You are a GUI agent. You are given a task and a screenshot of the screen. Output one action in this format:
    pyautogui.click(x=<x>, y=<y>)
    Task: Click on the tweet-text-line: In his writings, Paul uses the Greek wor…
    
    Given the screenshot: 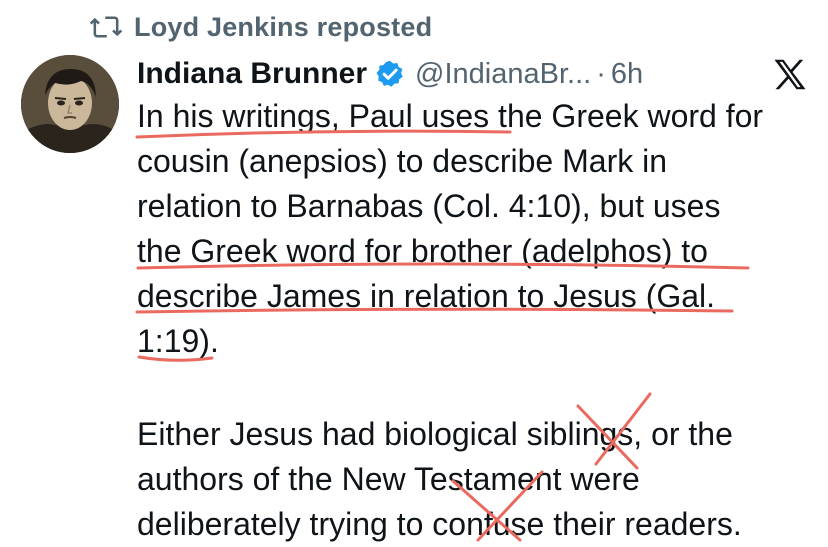 What is the action you would take?
    pyautogui.click(x=450, y=116)
    